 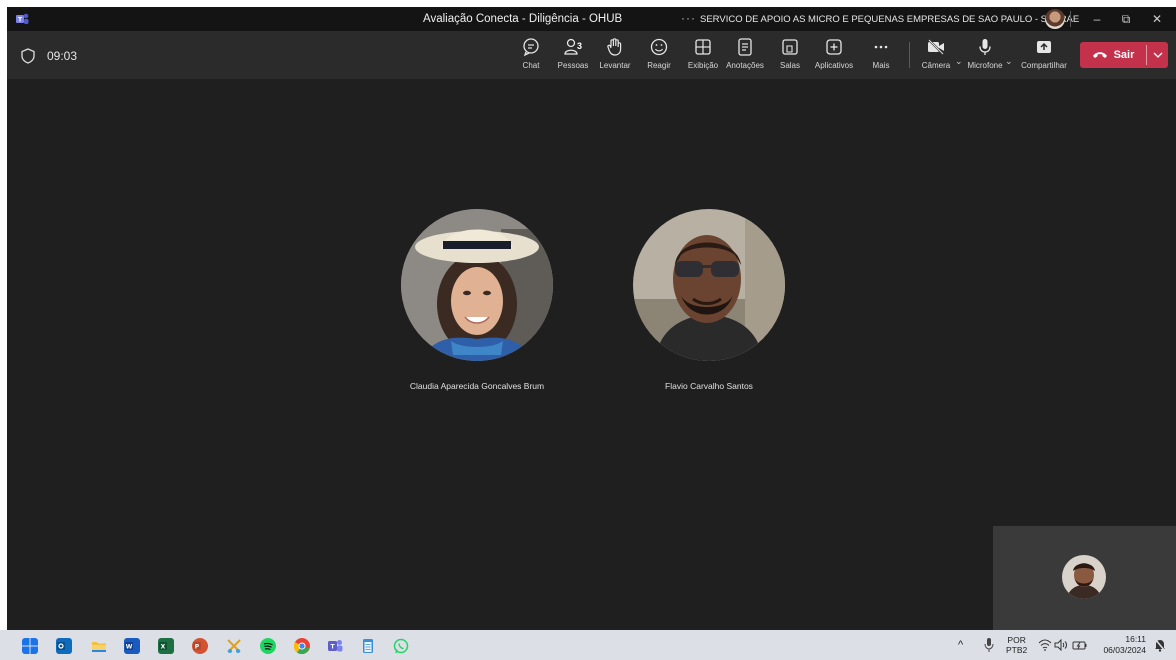 I want to click on org-more-icon: ···, so click(x=688, y=18).